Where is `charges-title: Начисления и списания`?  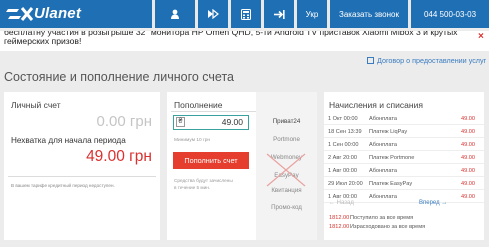 charges-title: Начисления и списания is located at coordinates (376, 105).